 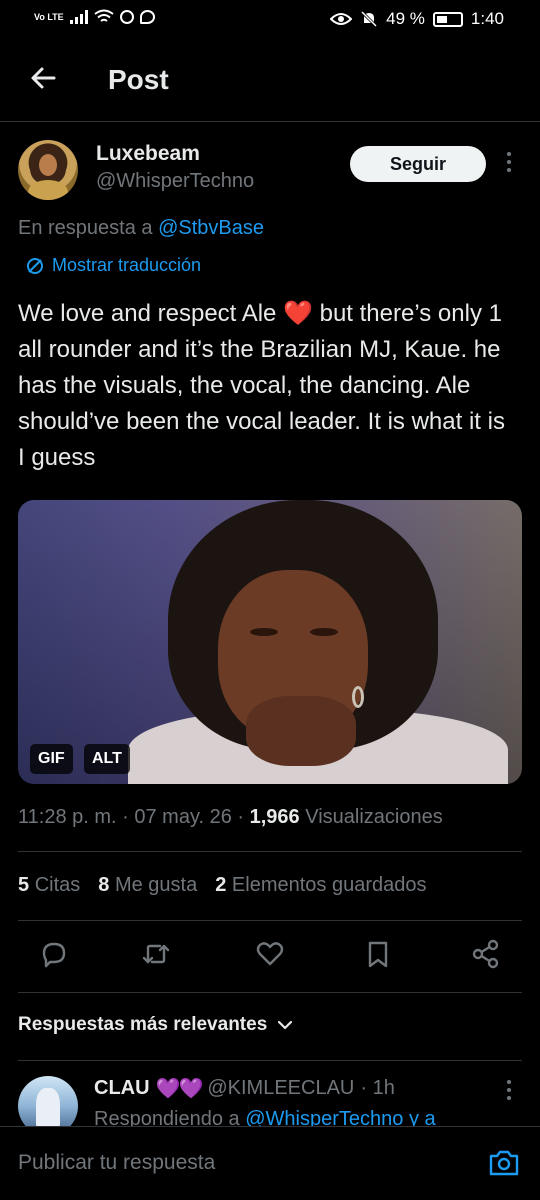 What do you see at coordinates (104, 15) in the screenshot?
I see `wifi-icon` at bounding box center [104, 15].